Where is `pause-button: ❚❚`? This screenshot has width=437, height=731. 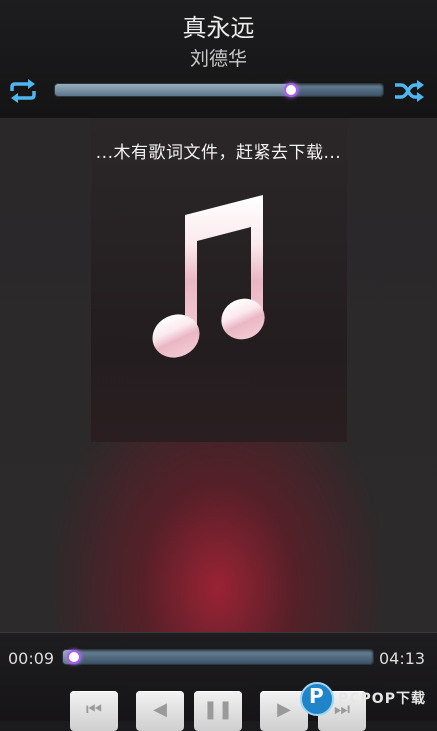 pause-button: ❚❚ is located at coordinates (218, 711).